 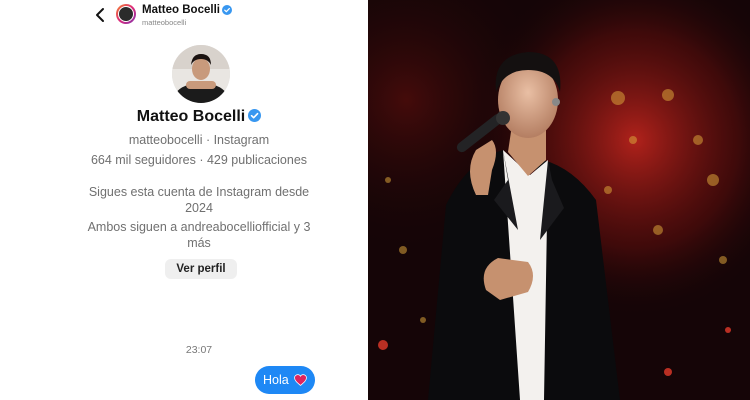 I want to click on avatar-image, so click(x=126, y=14).